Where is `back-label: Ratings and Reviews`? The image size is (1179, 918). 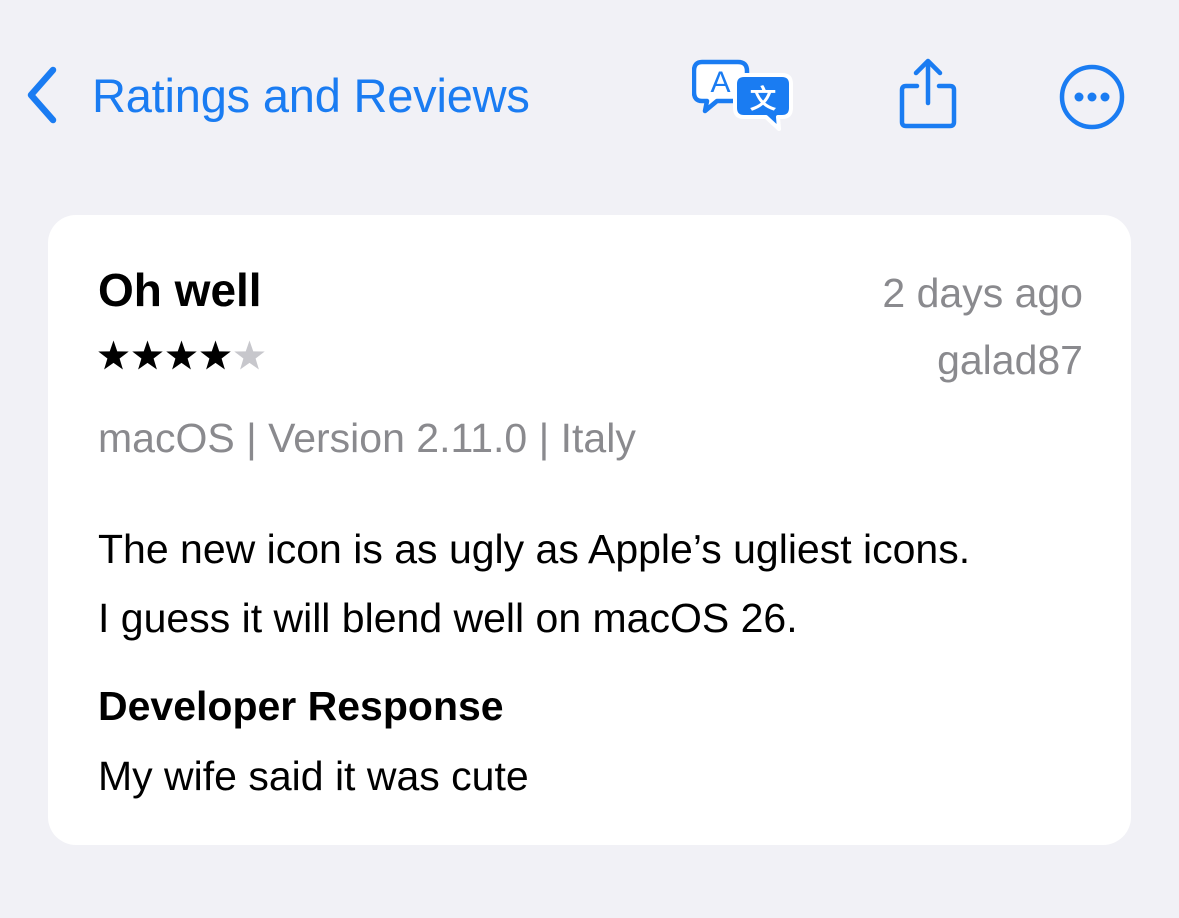 back-label: Ratings and Reviews is located at coordinates (311, 95).